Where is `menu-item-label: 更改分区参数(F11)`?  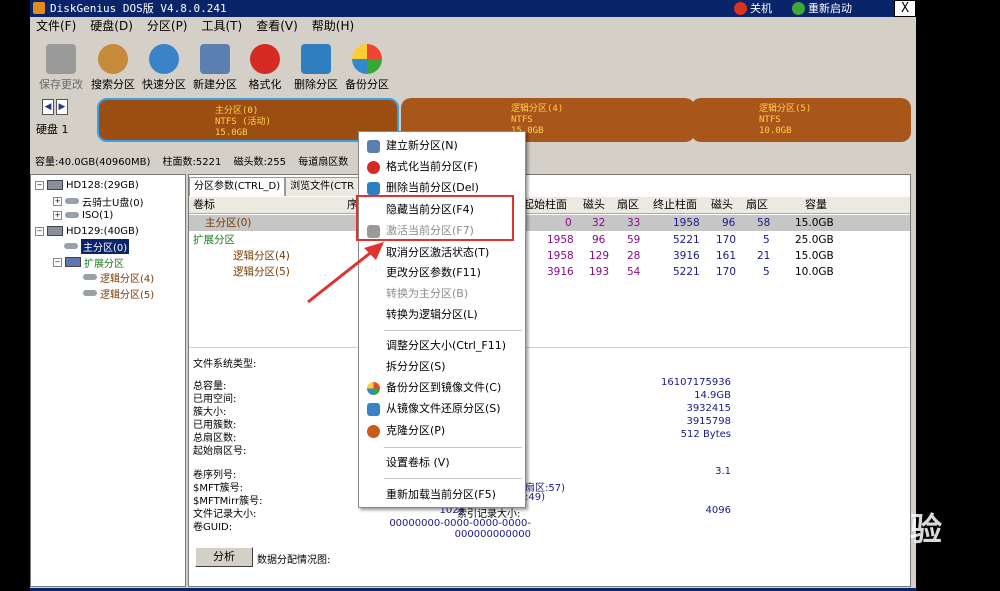
menu-item-label: 更改分区参数(F11) is located at coordinates (433, 272).